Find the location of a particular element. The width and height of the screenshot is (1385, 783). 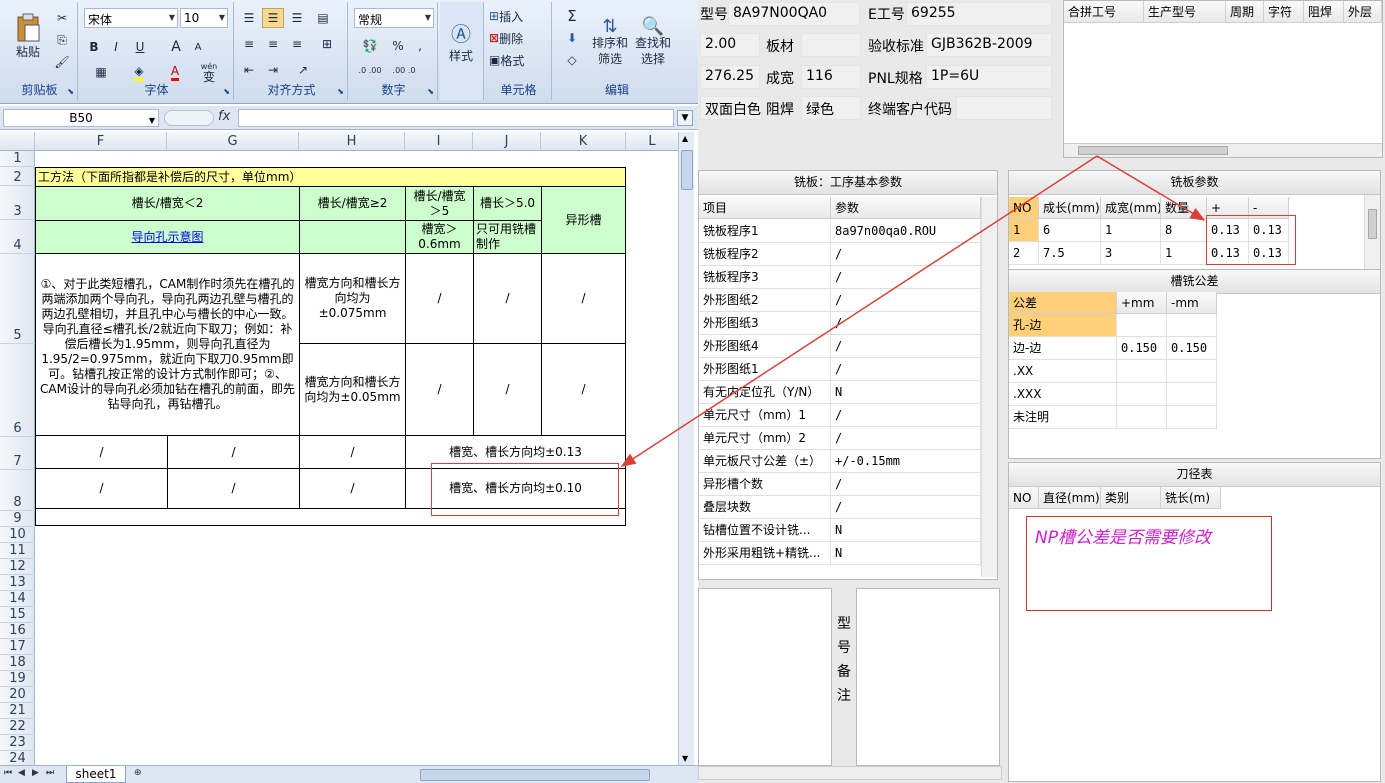

e-number-field: 69255 is located at coordinates (979, 14).